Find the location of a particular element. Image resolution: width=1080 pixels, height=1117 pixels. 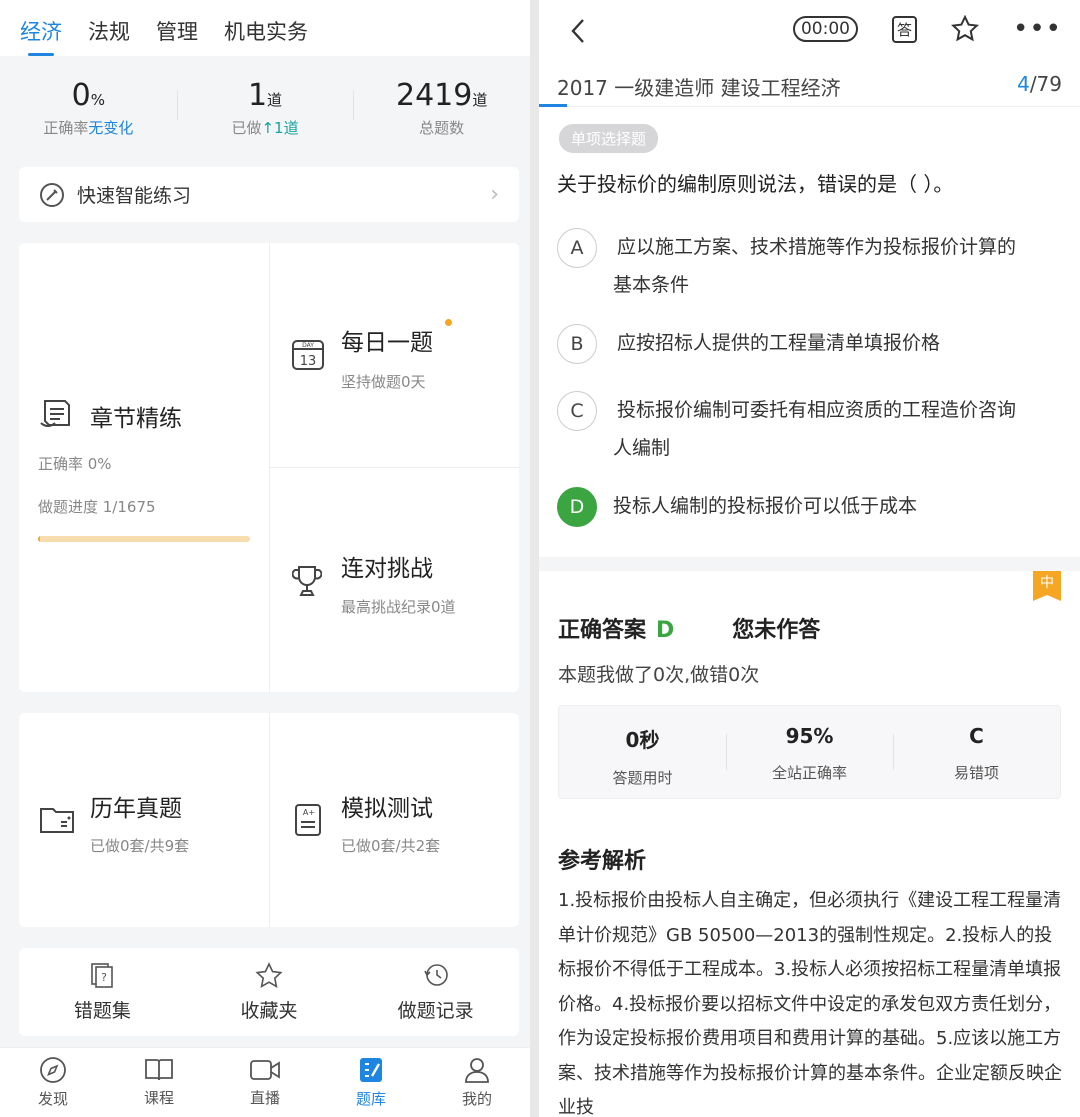

stat-total: 2419道 总题数 is located at coordinates (441, 108).